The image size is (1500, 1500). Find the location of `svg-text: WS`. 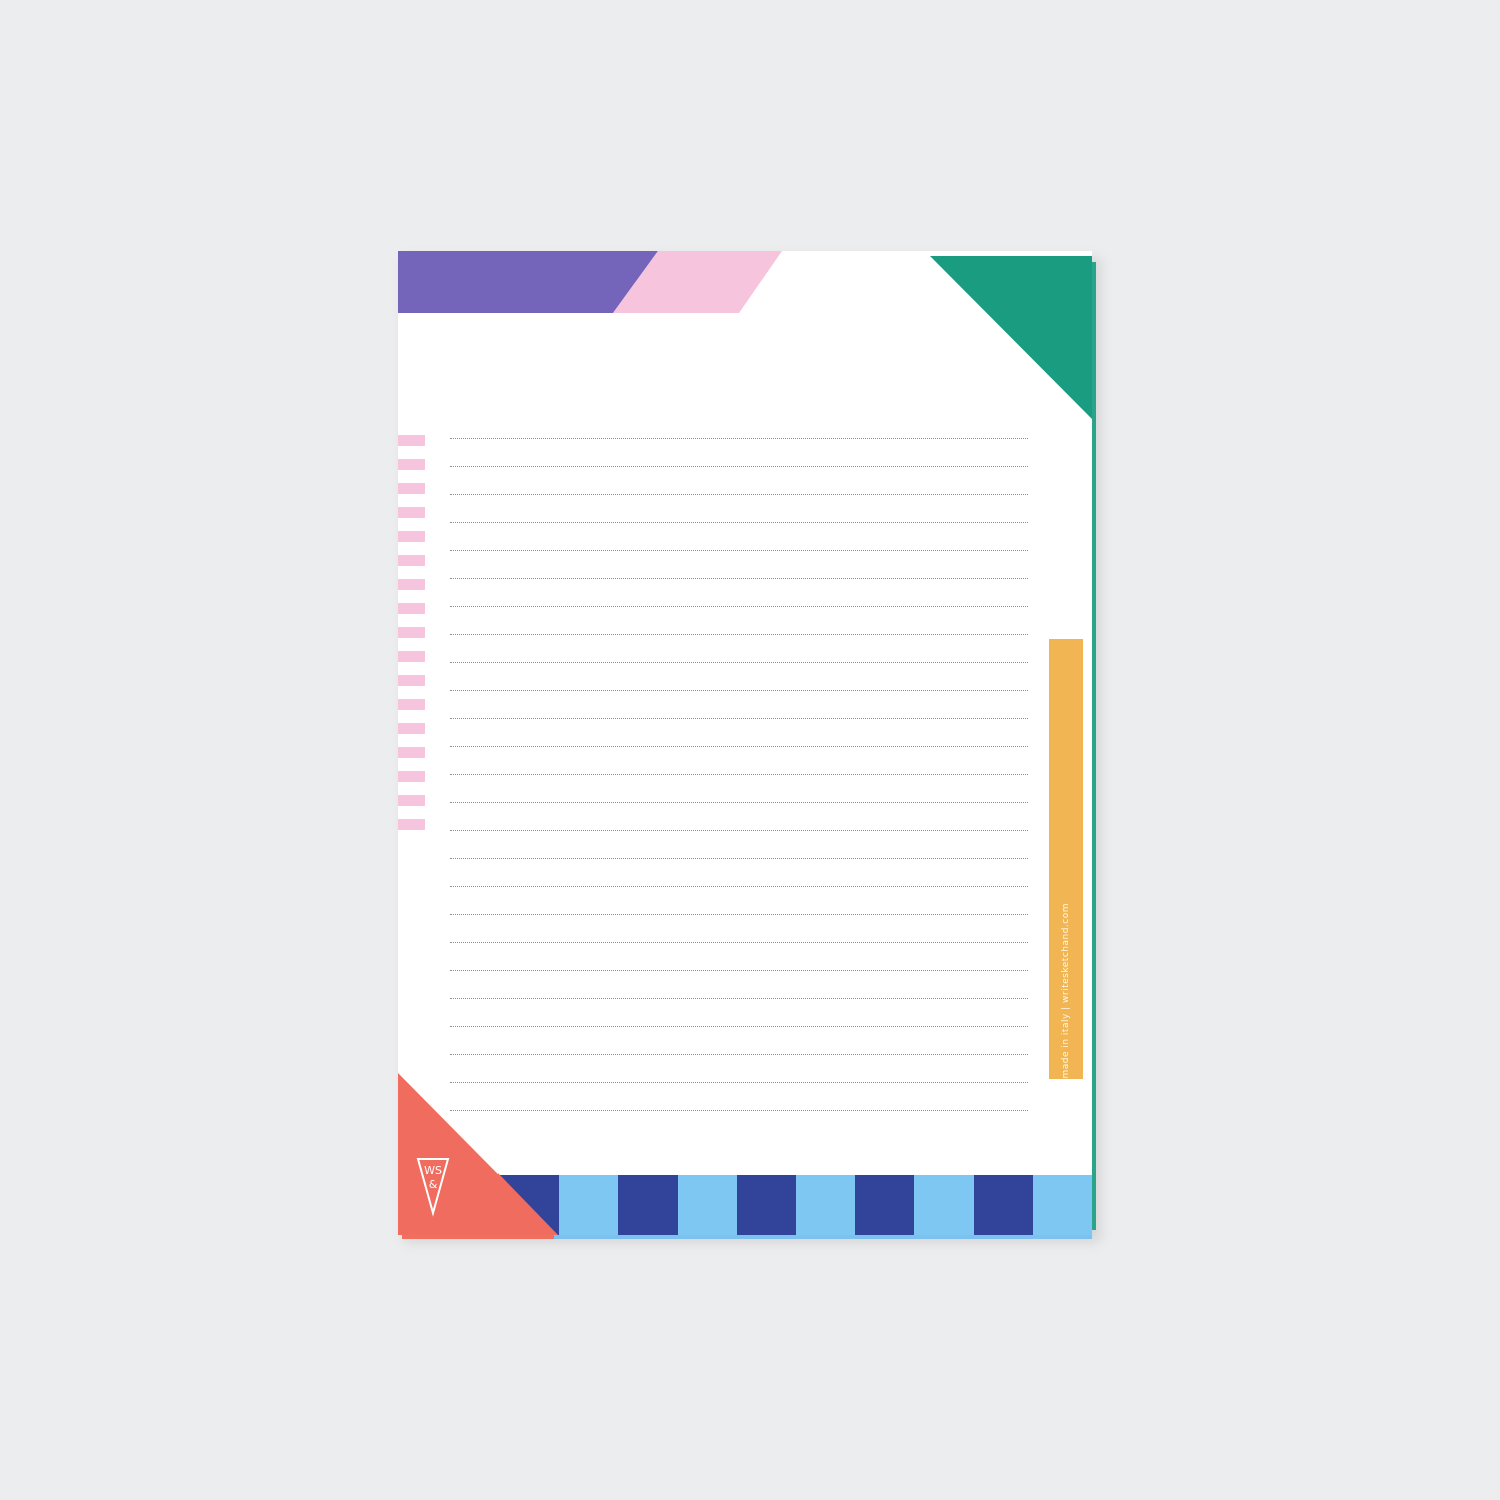

svg-text: WS is located at coordinates (433, 1170).